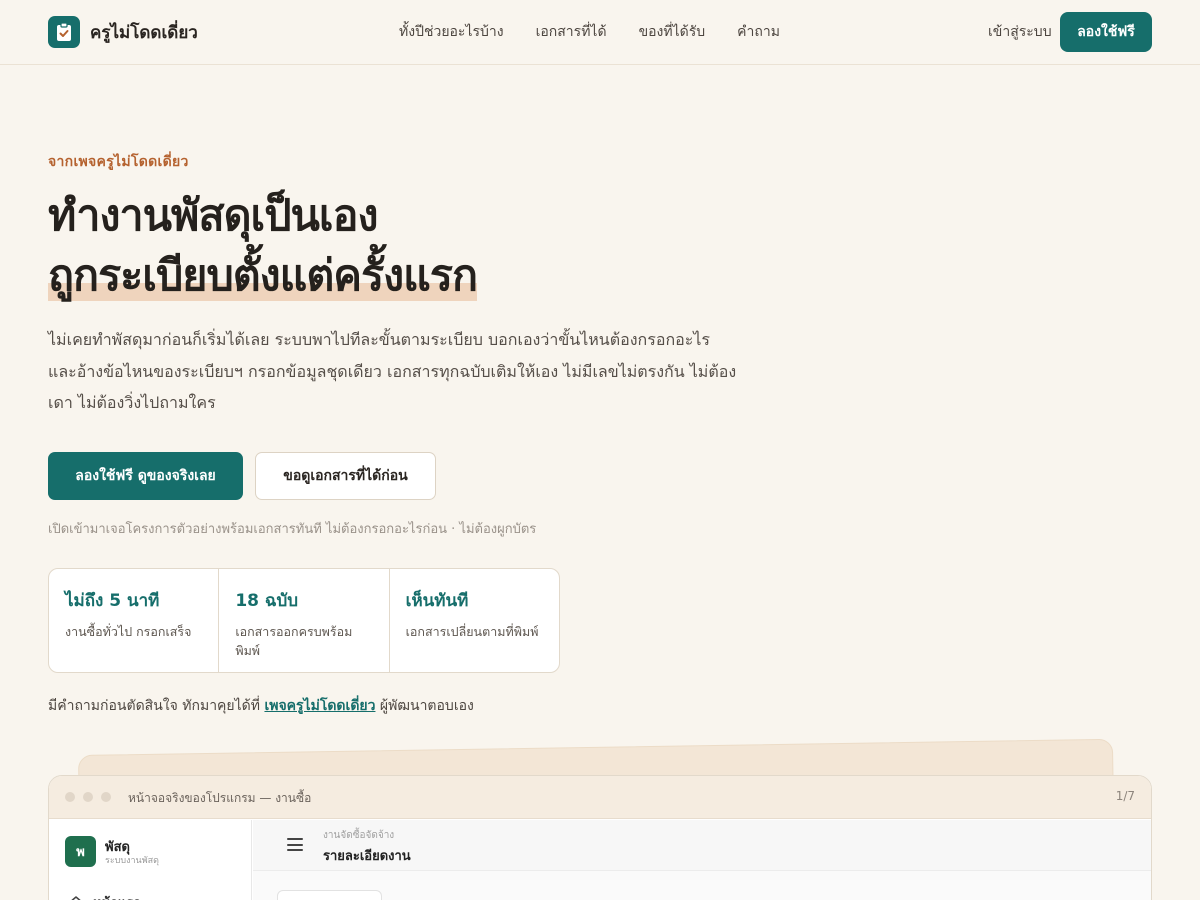 The height and width of the screenshot is (900, 1200). I want to click on app-main: งานจัดซื้อจัดจ้าง รายละเอียดงาน, so click(702, 860).